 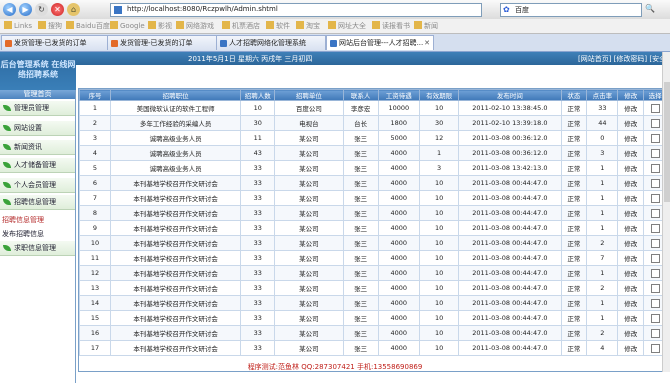 I want to click on table-header-row: 序号 招聘职位 招聘人数 招聘单位 联系人 工资待遇 有效期限 发布时间 状态 点击率 修改 选择, so click(x=373, y=95).